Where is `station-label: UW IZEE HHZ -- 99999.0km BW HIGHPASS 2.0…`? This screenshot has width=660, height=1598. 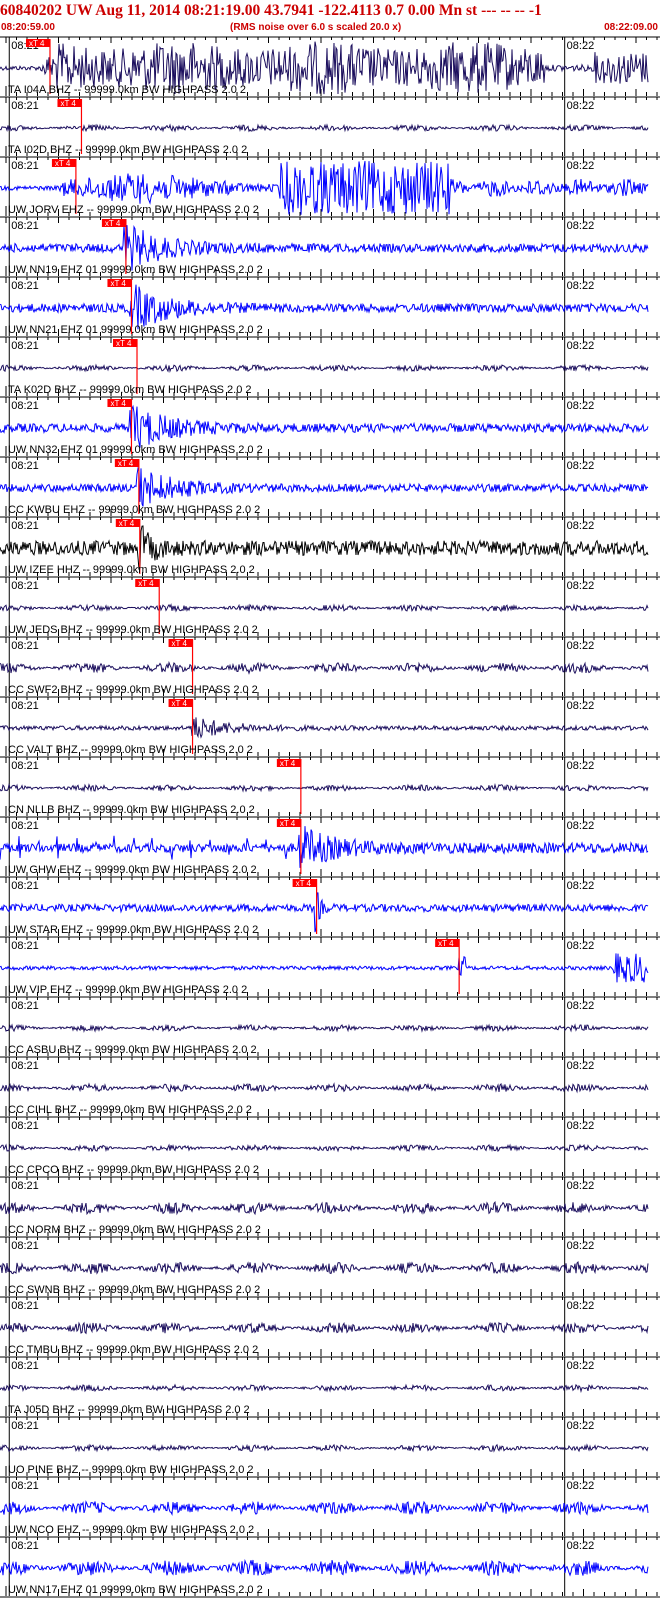 station-label: UW IZEE HHZ -- 99999.0km BW HIGHPASS 2.0… is located at coordinates (131, 570).